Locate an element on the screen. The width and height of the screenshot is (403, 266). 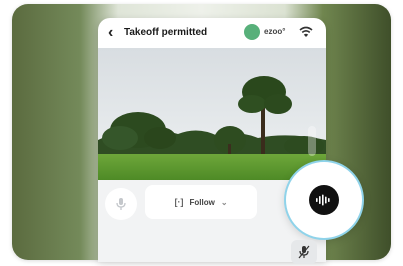
chevron-left-icon: ‹ is located at coordinates (115, 33).